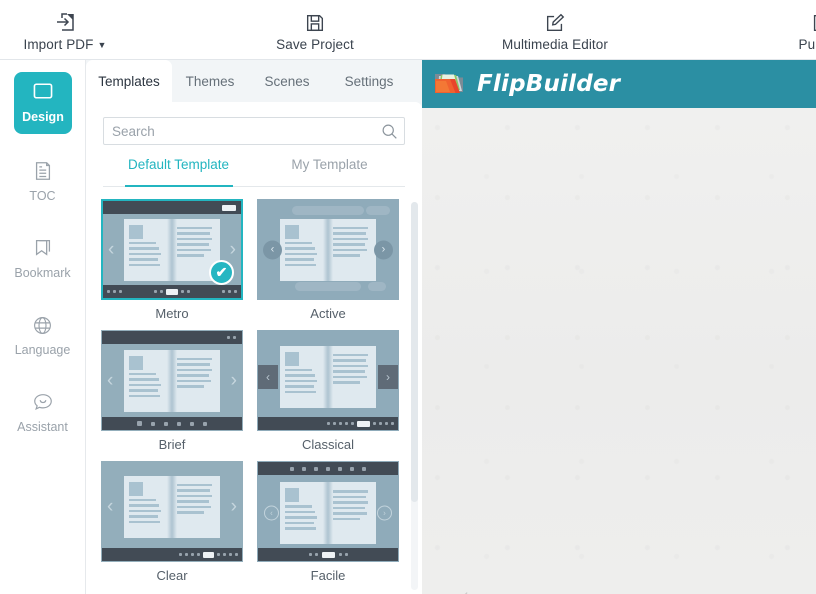  What do you see at coordinates (58, 44) in the screenshot?
I see `toolbar-label-text: Import PDF` at bounding box center [58, 44].